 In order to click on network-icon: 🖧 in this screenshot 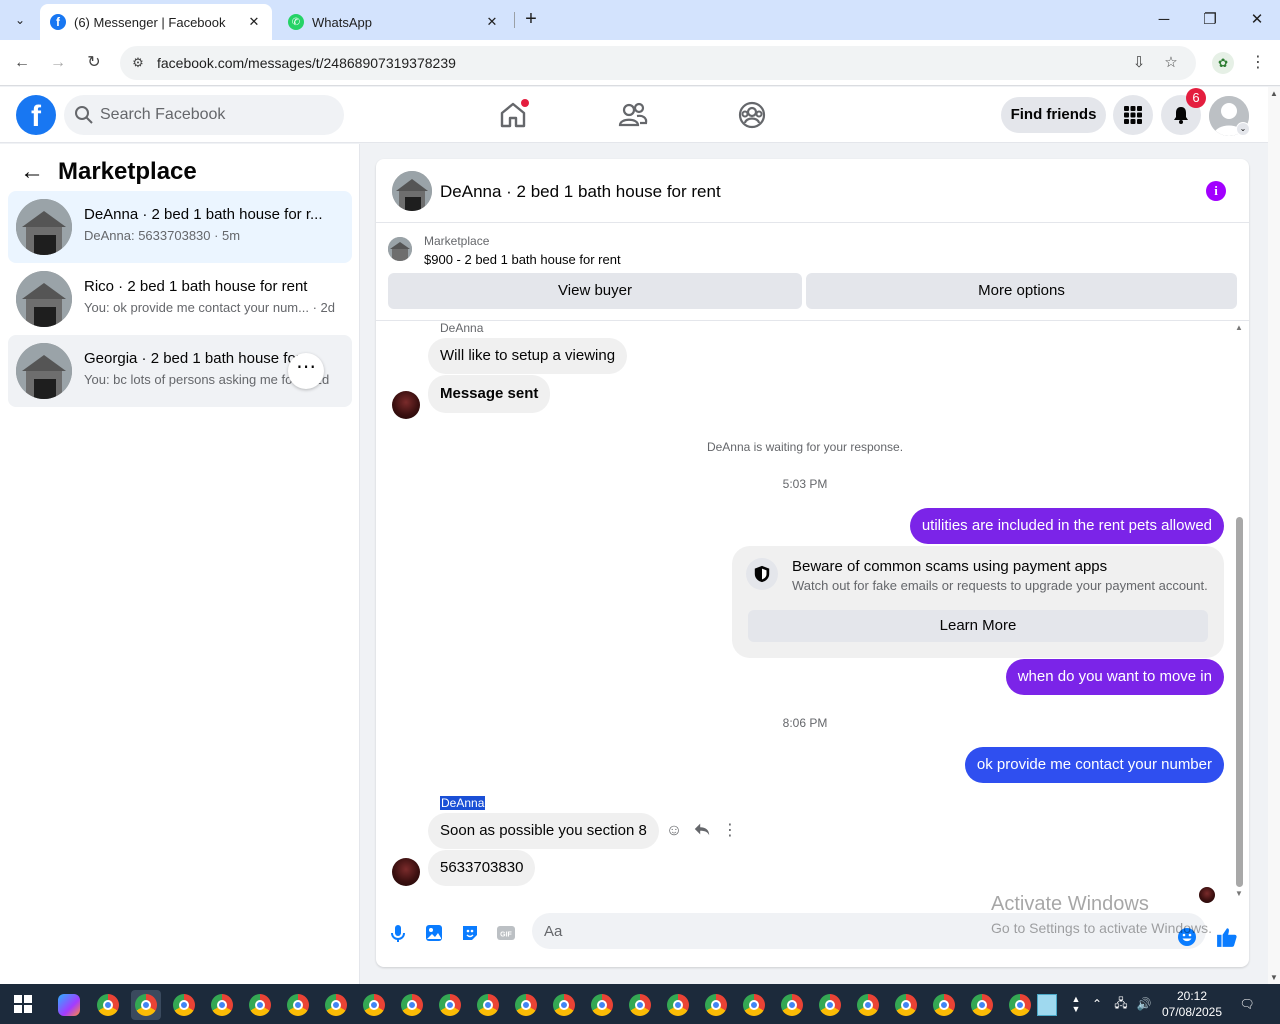, I will do `click(1121, 1004)`.